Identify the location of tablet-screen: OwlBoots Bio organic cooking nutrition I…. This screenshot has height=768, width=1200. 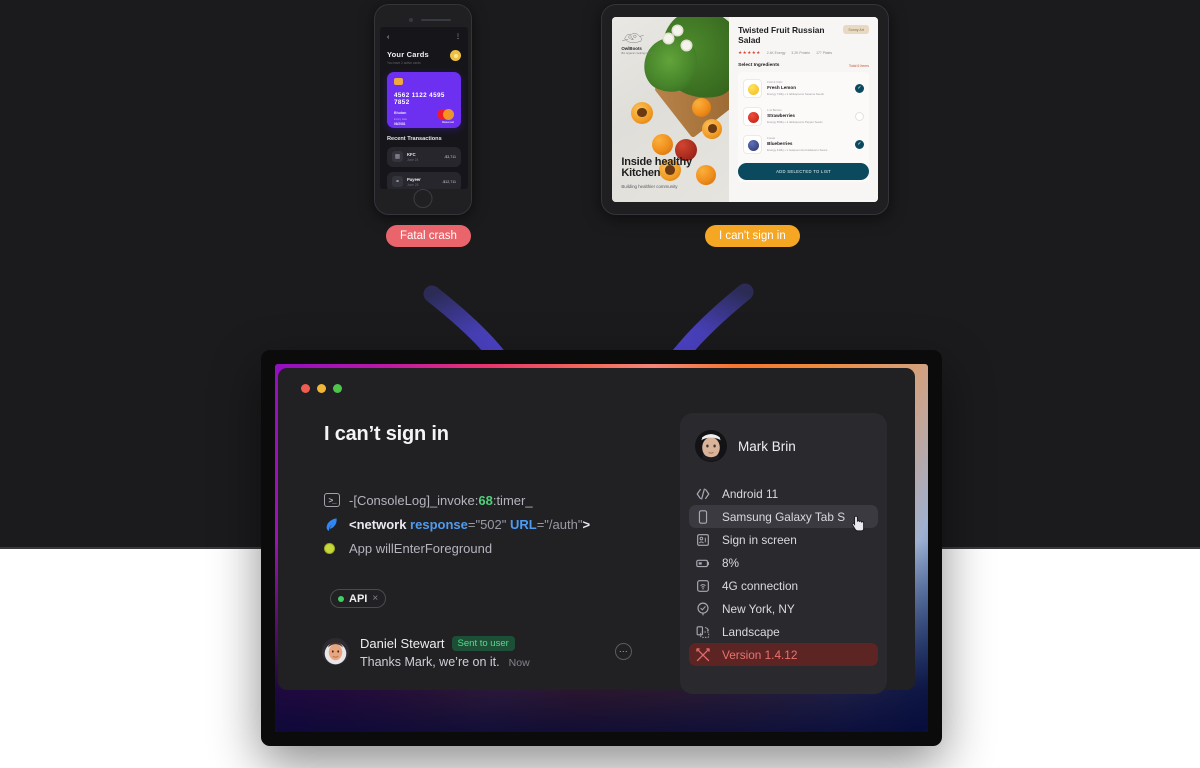
(745, 109).